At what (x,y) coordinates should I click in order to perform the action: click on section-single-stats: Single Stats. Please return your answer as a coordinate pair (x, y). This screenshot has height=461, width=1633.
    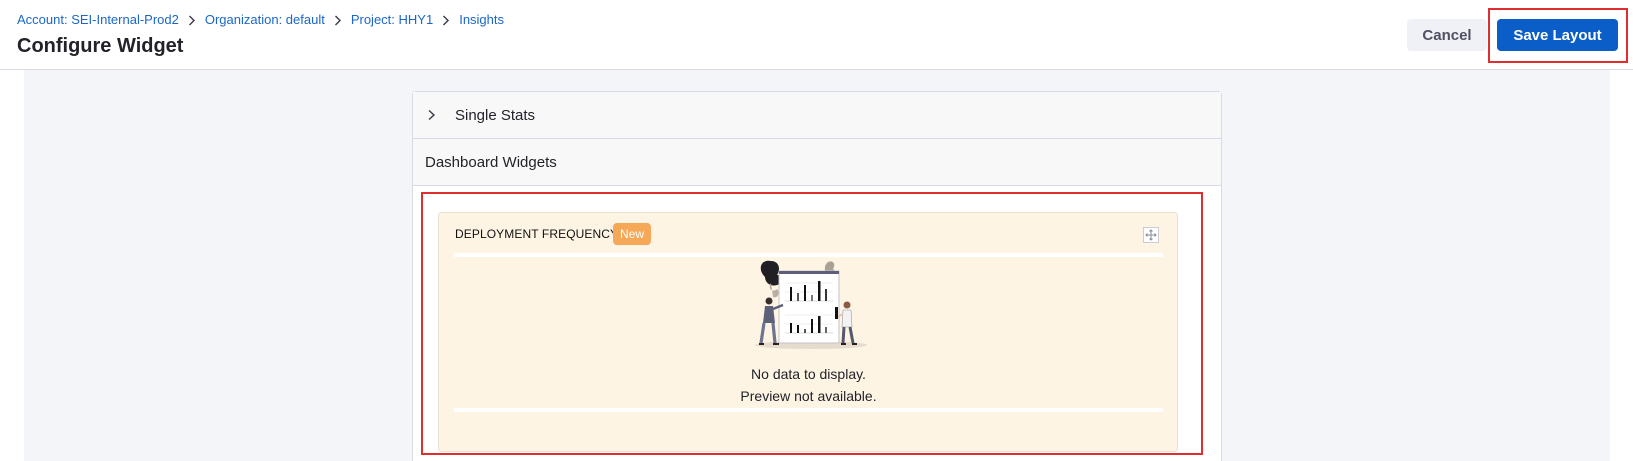
    Looking at the image, I should click on (817, 115).